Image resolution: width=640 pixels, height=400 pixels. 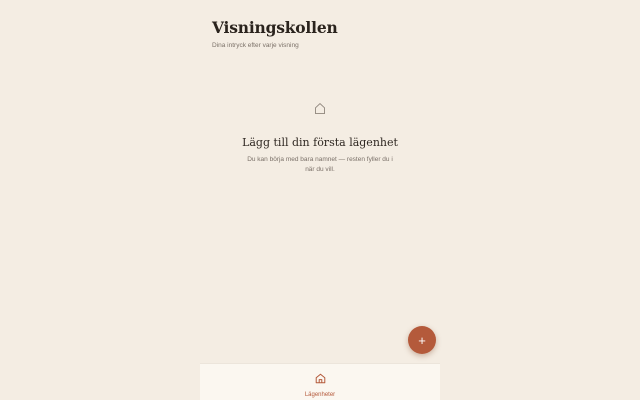 What do you see at coordinates (255, 45) in the screenshot?
I see `page-subtitle: Dina intryck efter varje visning` at bounding box center [255, 45].